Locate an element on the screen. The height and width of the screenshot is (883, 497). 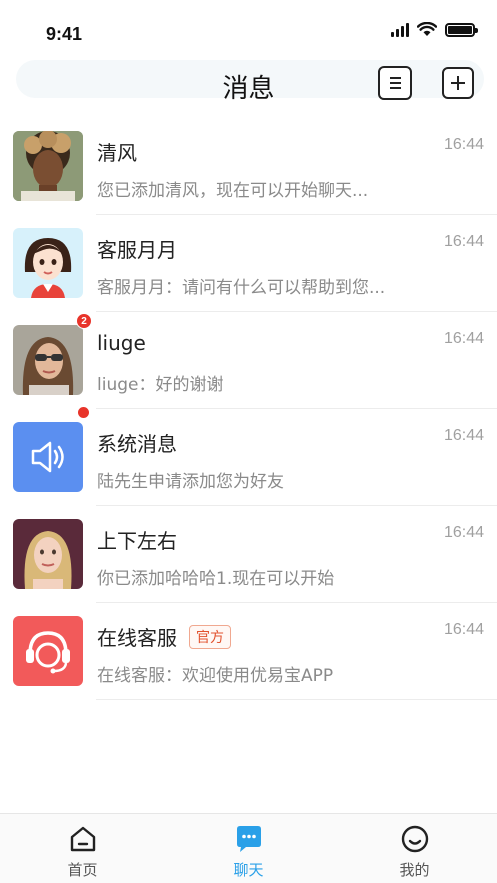
cellular-signal-icon is located at coordinates (400, 29).